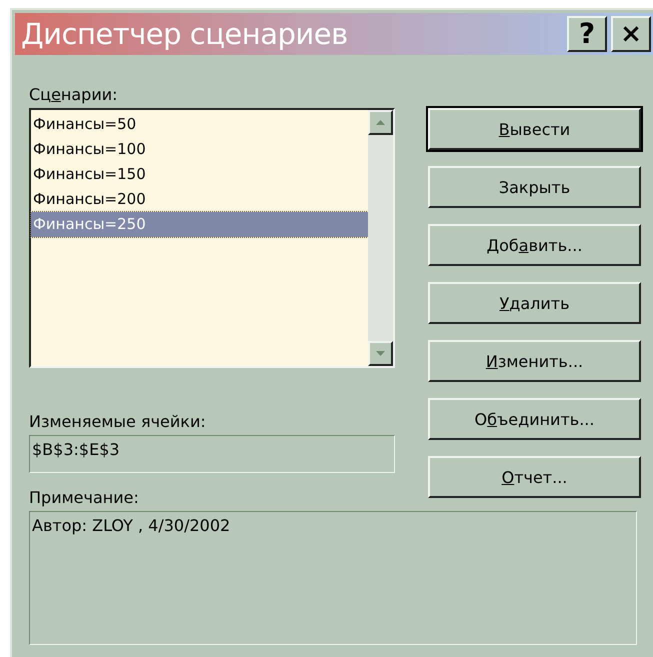 The height and width of the screenshot is (657, 653). What do you see at coordinates (534, 187) in the screenshot?
I see `dialog-button: Закрыть` at bounding box center [534, 187].